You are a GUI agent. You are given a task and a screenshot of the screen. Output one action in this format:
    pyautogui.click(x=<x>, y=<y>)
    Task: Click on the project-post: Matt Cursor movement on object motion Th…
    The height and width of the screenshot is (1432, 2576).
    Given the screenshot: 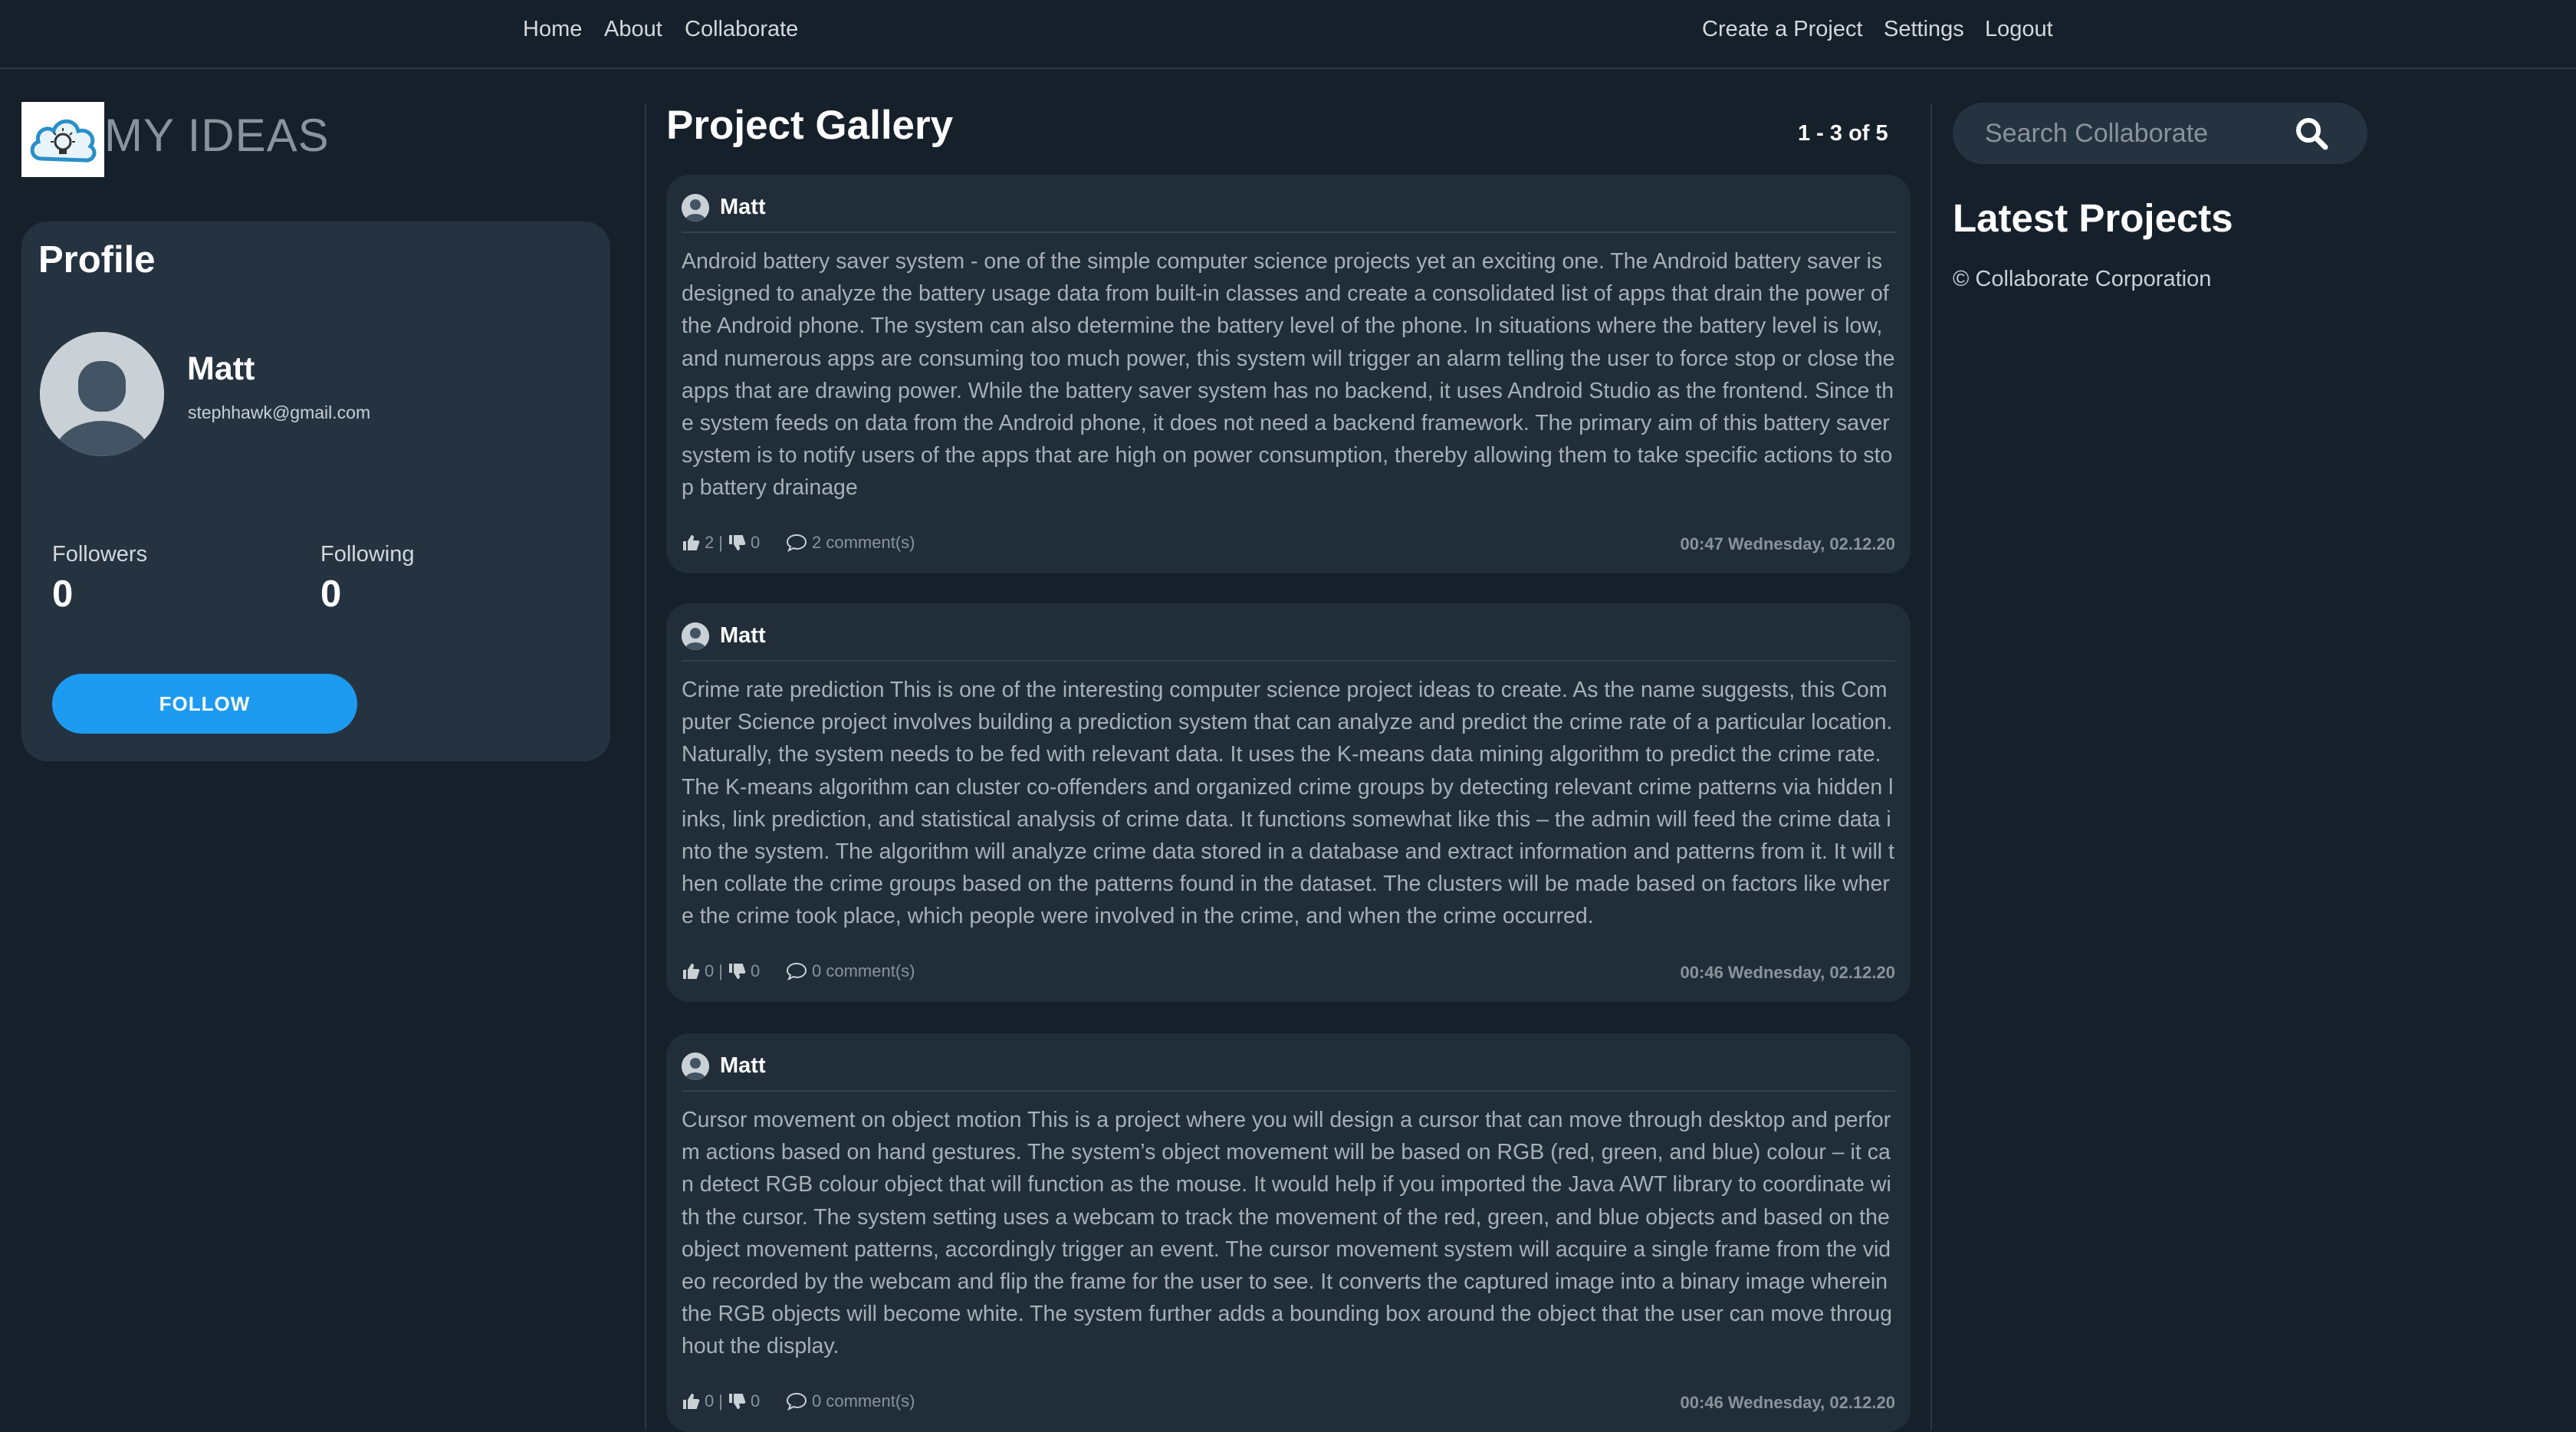 What is the action you would take?
    pyautogui.click(x=1288, y=1232)
    